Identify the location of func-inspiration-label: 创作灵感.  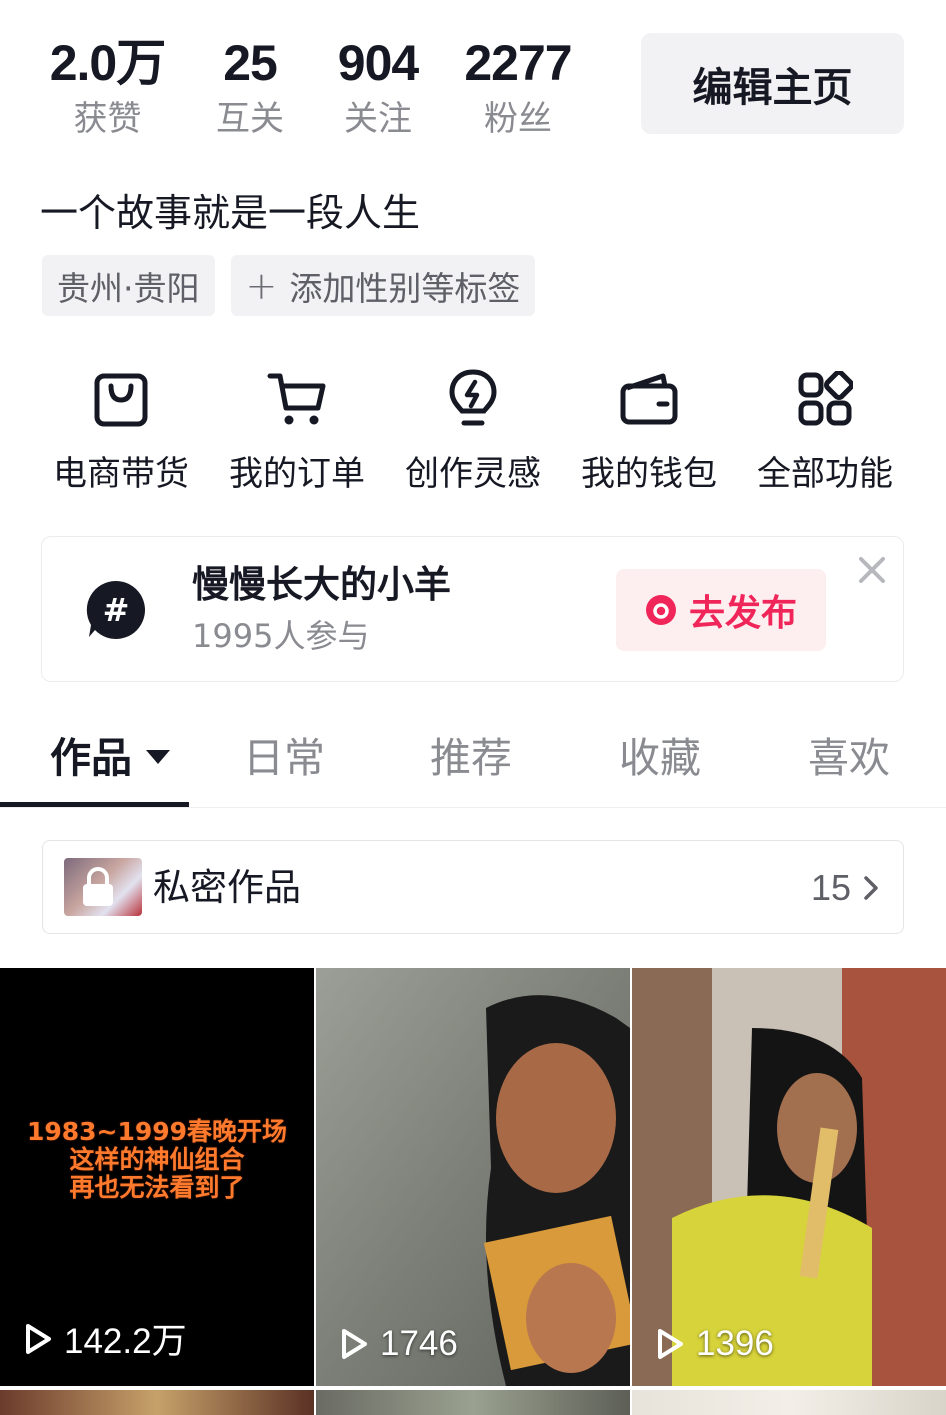
(473, 474).